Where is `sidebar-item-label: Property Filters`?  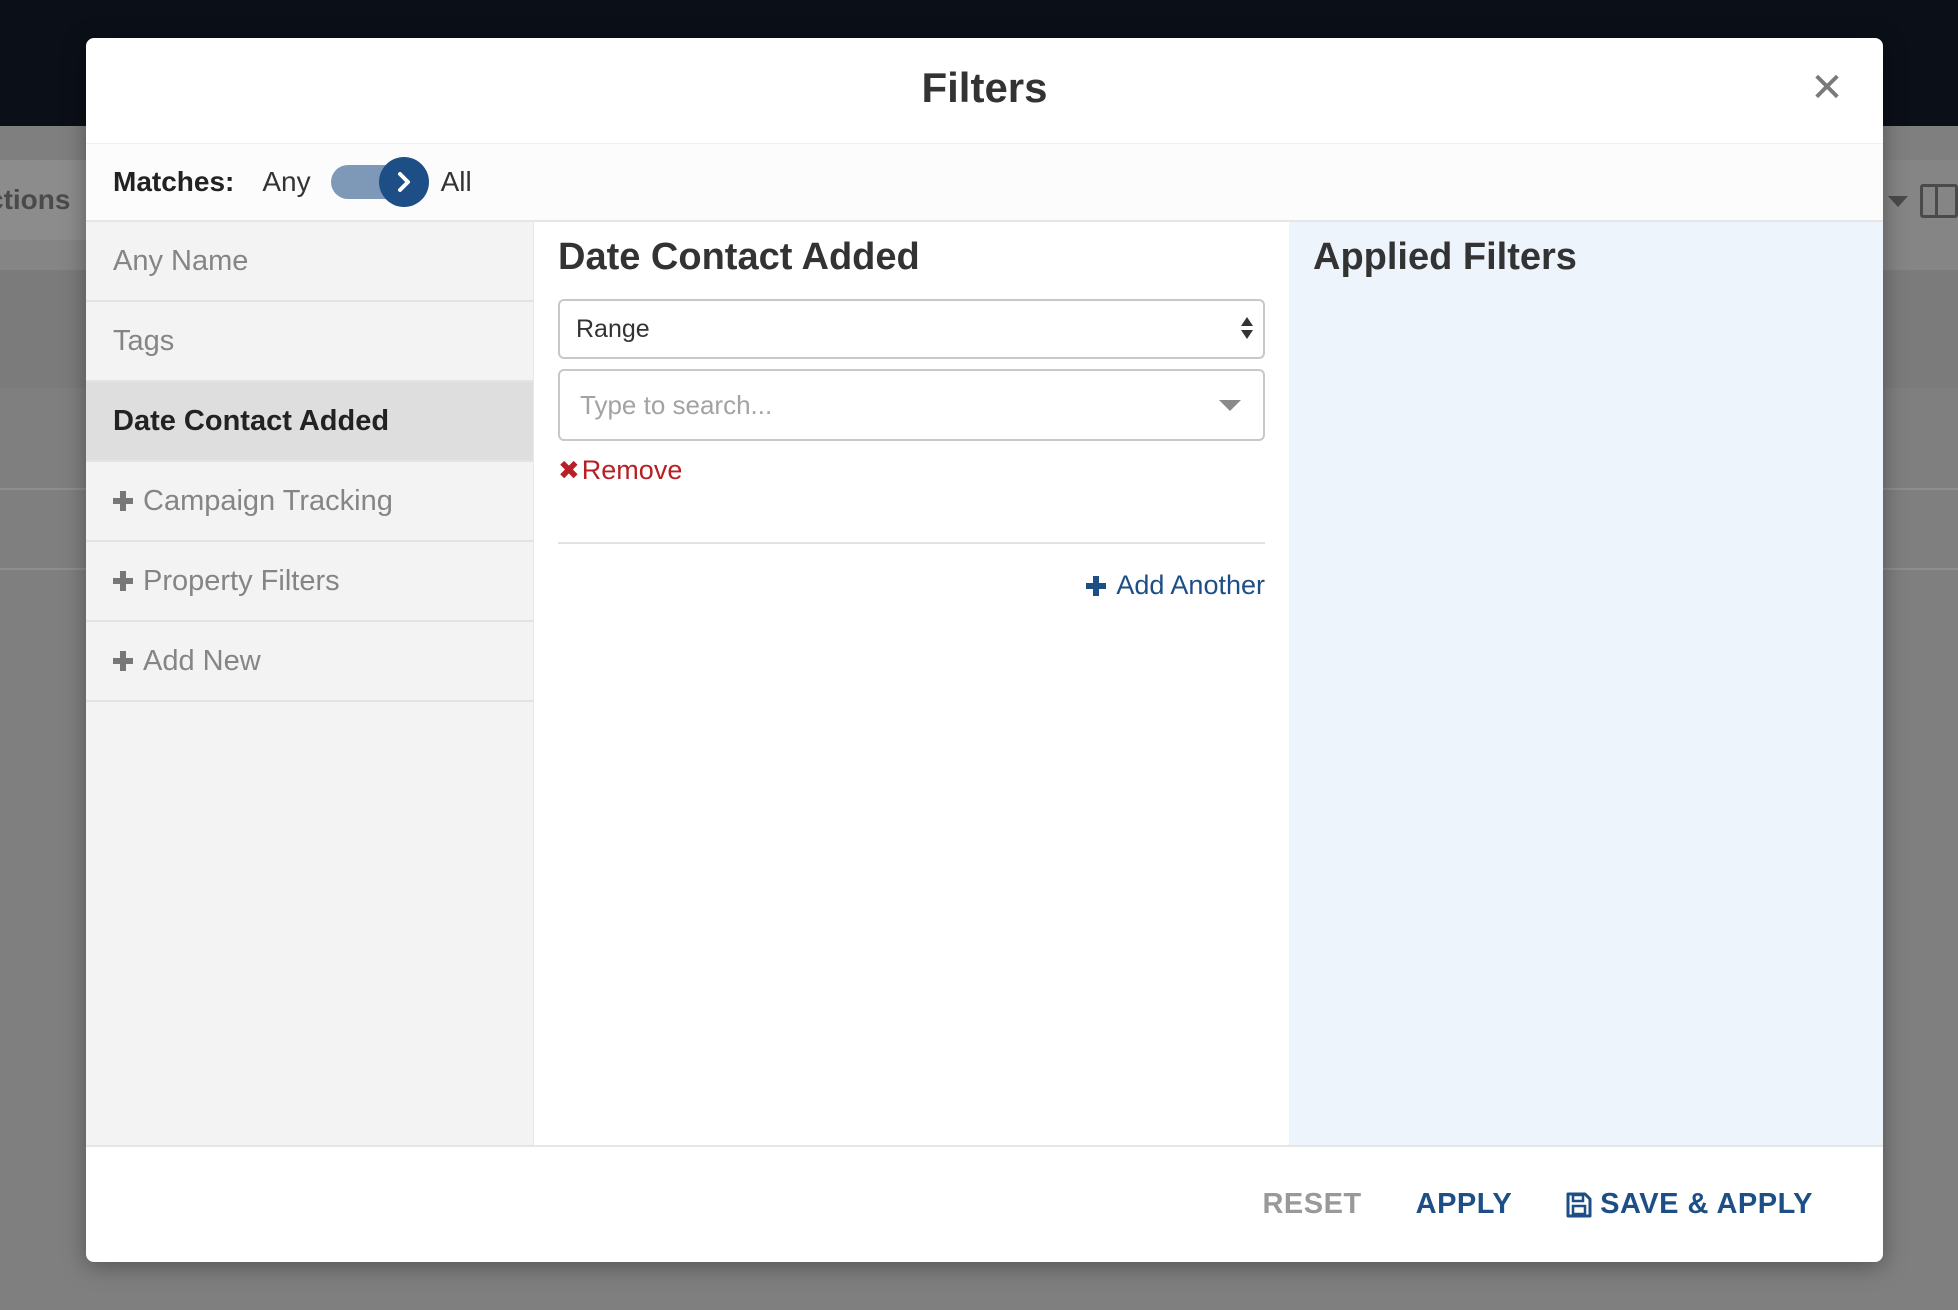 sidebar-item-label: Property Filters is located at coordinates (241, 580).